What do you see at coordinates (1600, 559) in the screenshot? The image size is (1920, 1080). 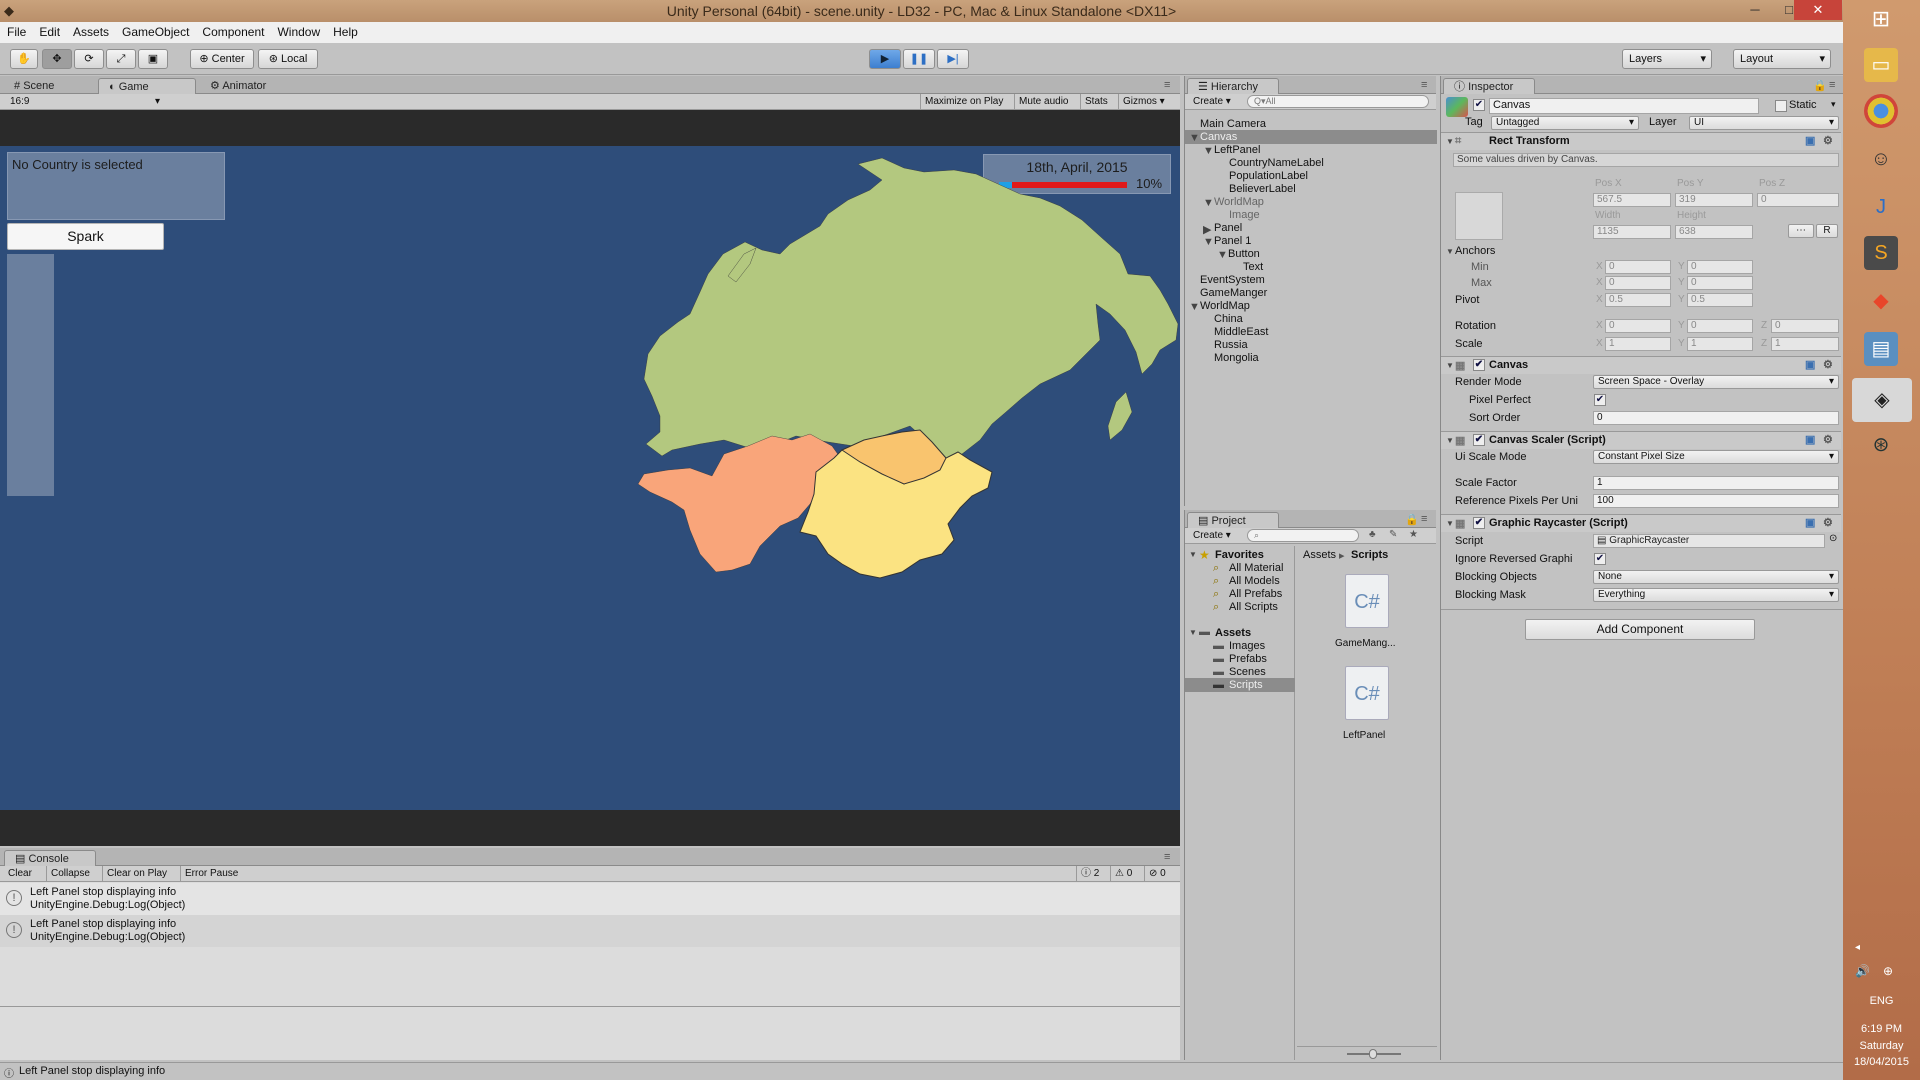 I see `ignore-reversed-checkbox: ✔` at bounding box center [1600, 559].